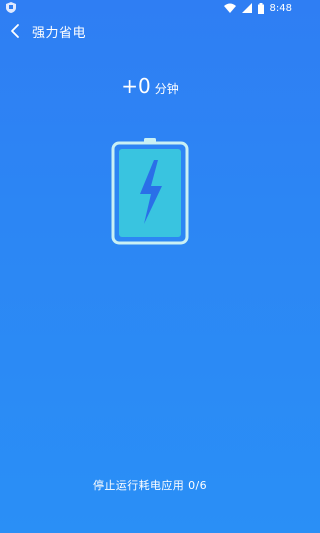  I want to click on wifi-icon, so click(229, 8).